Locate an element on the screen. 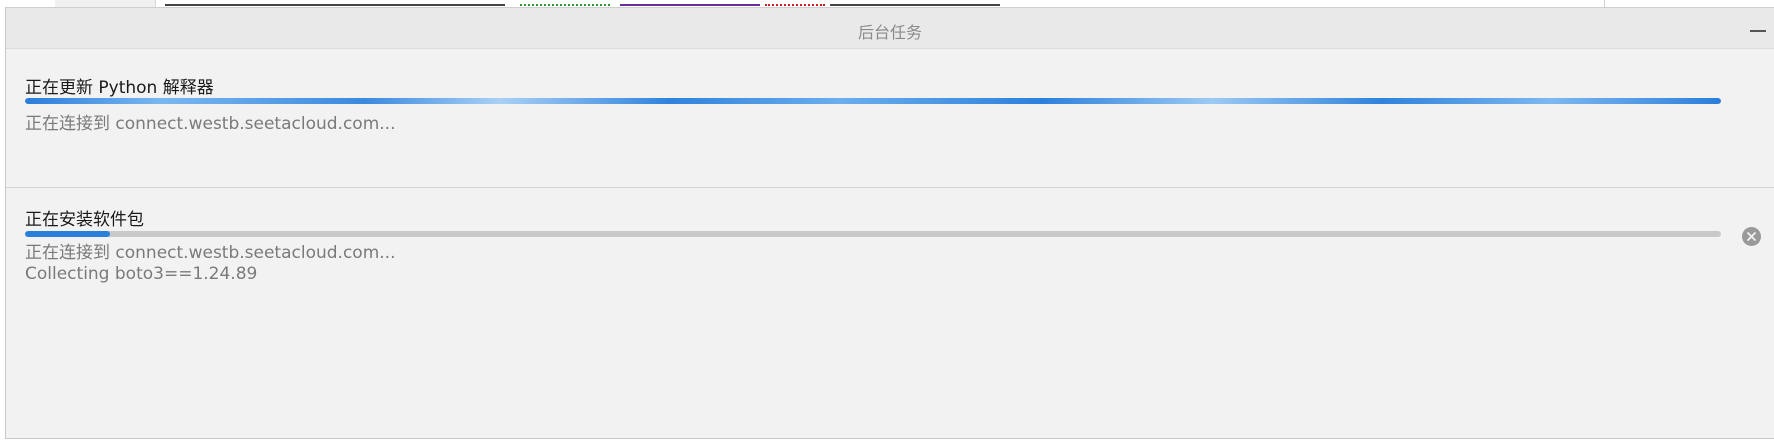 This screenshot has height=441, width=1774. cancel-circle-icon is located at coordinates (1751, 236).